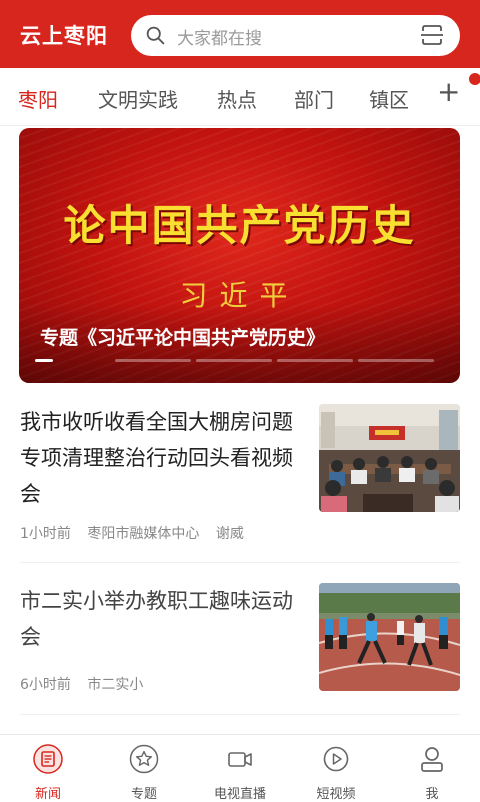  I want to click on news-title: 市二实小举办教职工趣味运动会, so click(156, 619).